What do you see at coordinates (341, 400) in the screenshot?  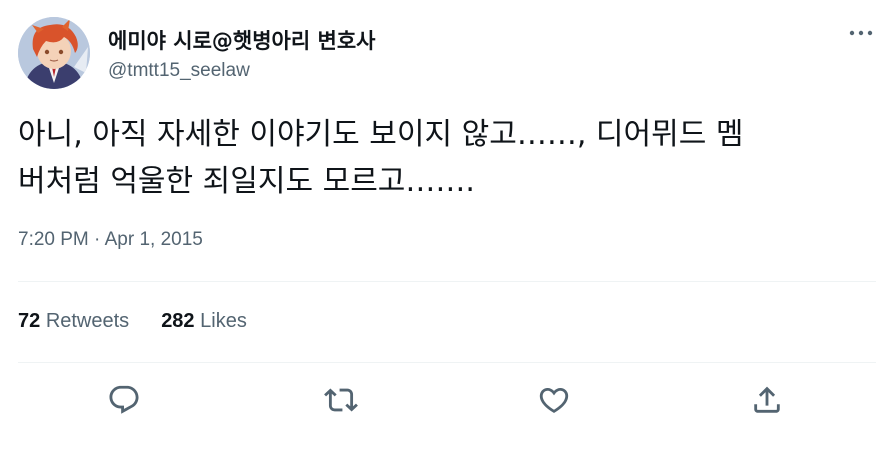 I see `retweet-icon` at bounding box center [341, 400].